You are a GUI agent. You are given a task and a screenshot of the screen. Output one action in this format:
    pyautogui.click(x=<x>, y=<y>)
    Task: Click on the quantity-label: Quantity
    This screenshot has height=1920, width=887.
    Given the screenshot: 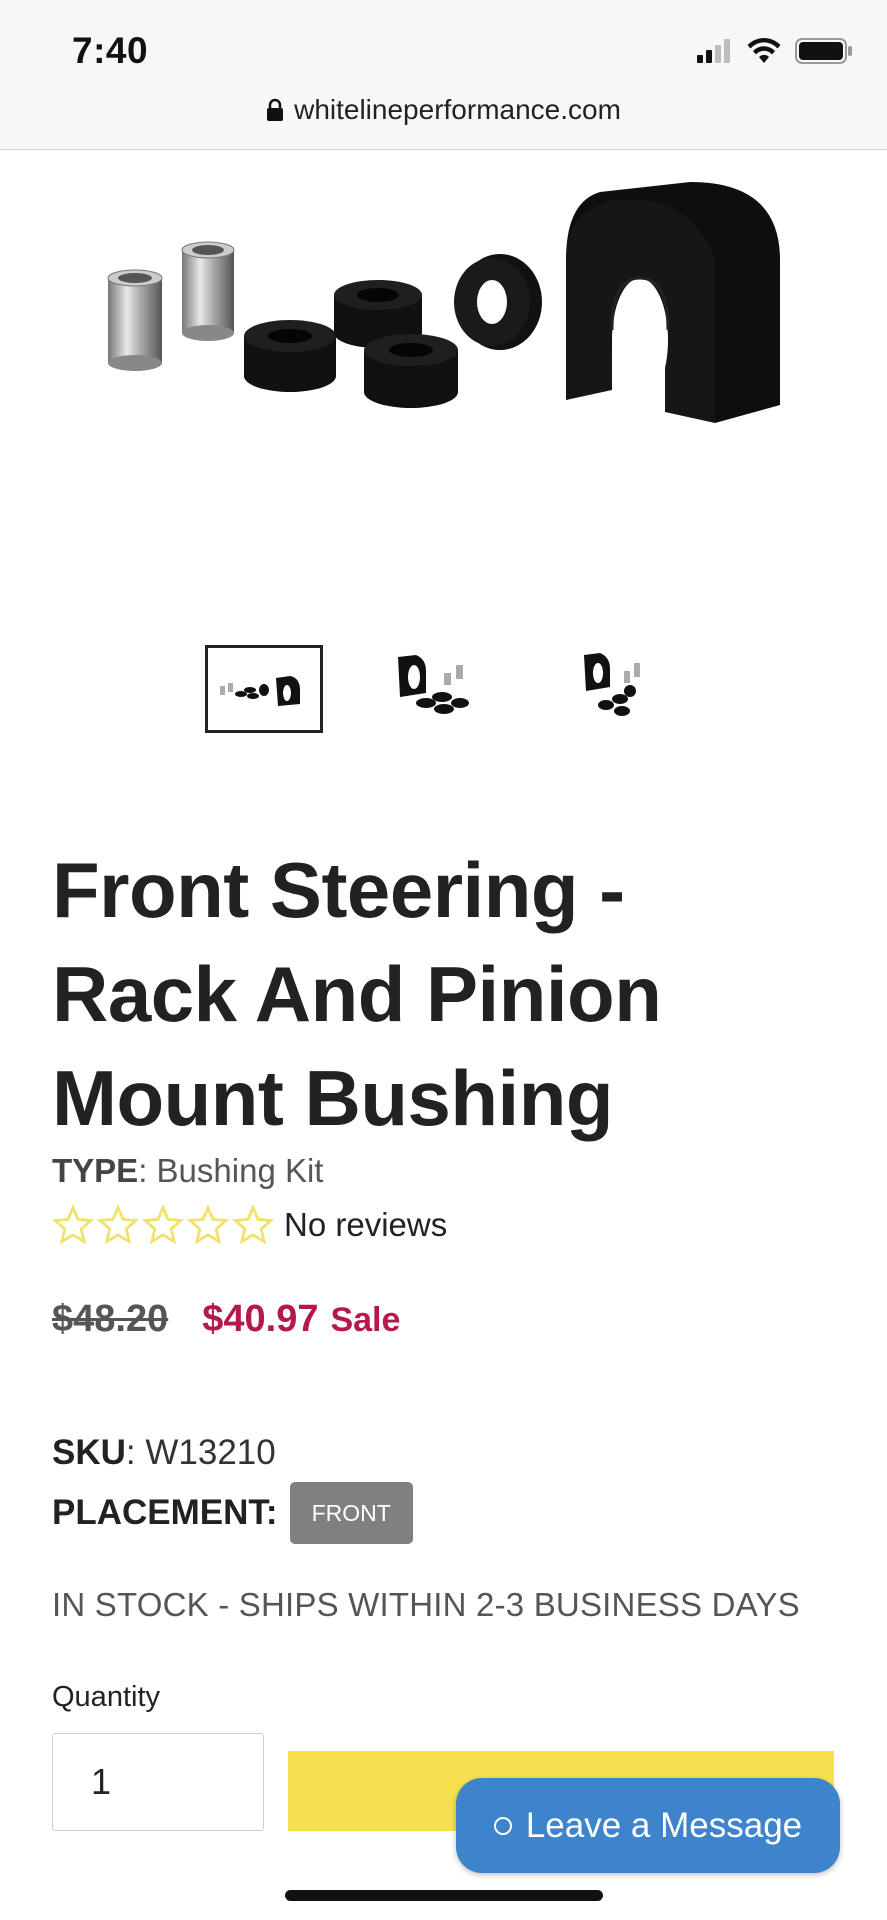 What is the action you would take?
    pyautogui.click(x=106, y=1697)
    